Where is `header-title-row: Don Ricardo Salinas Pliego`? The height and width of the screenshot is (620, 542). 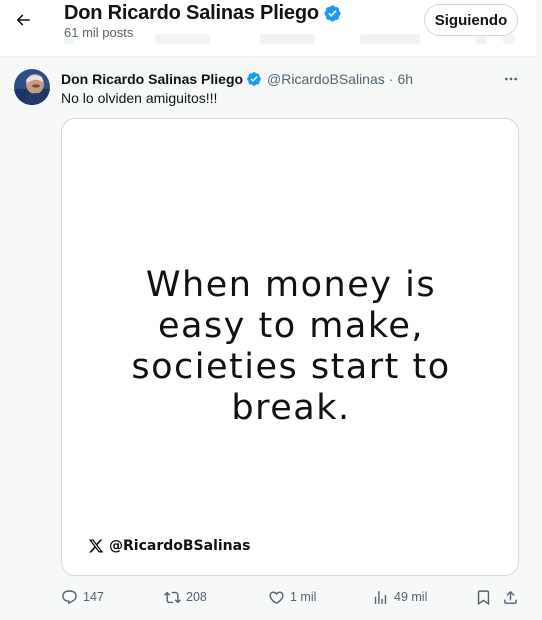 header-title-row: Don Ricardo Salinas Pliego is located at coordinates (203, 13).